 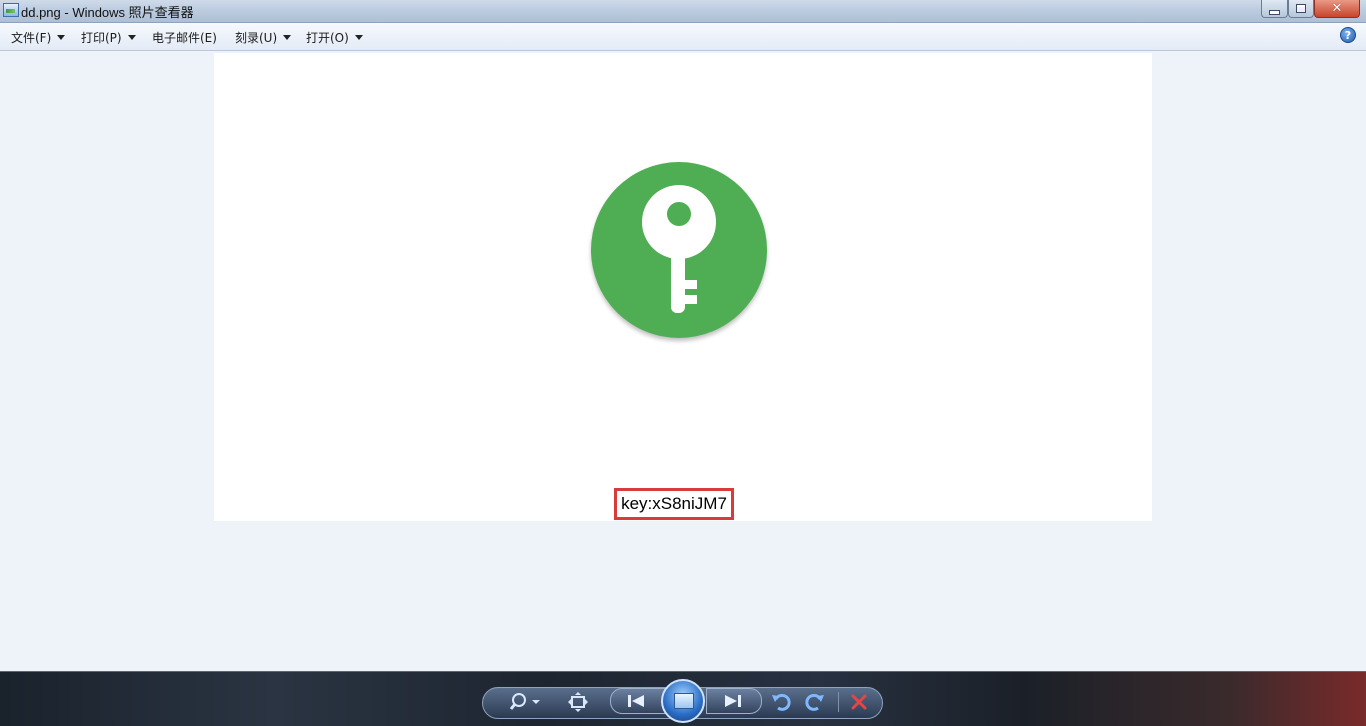 I want to click on delete-icon, so click(x=859, y=702).